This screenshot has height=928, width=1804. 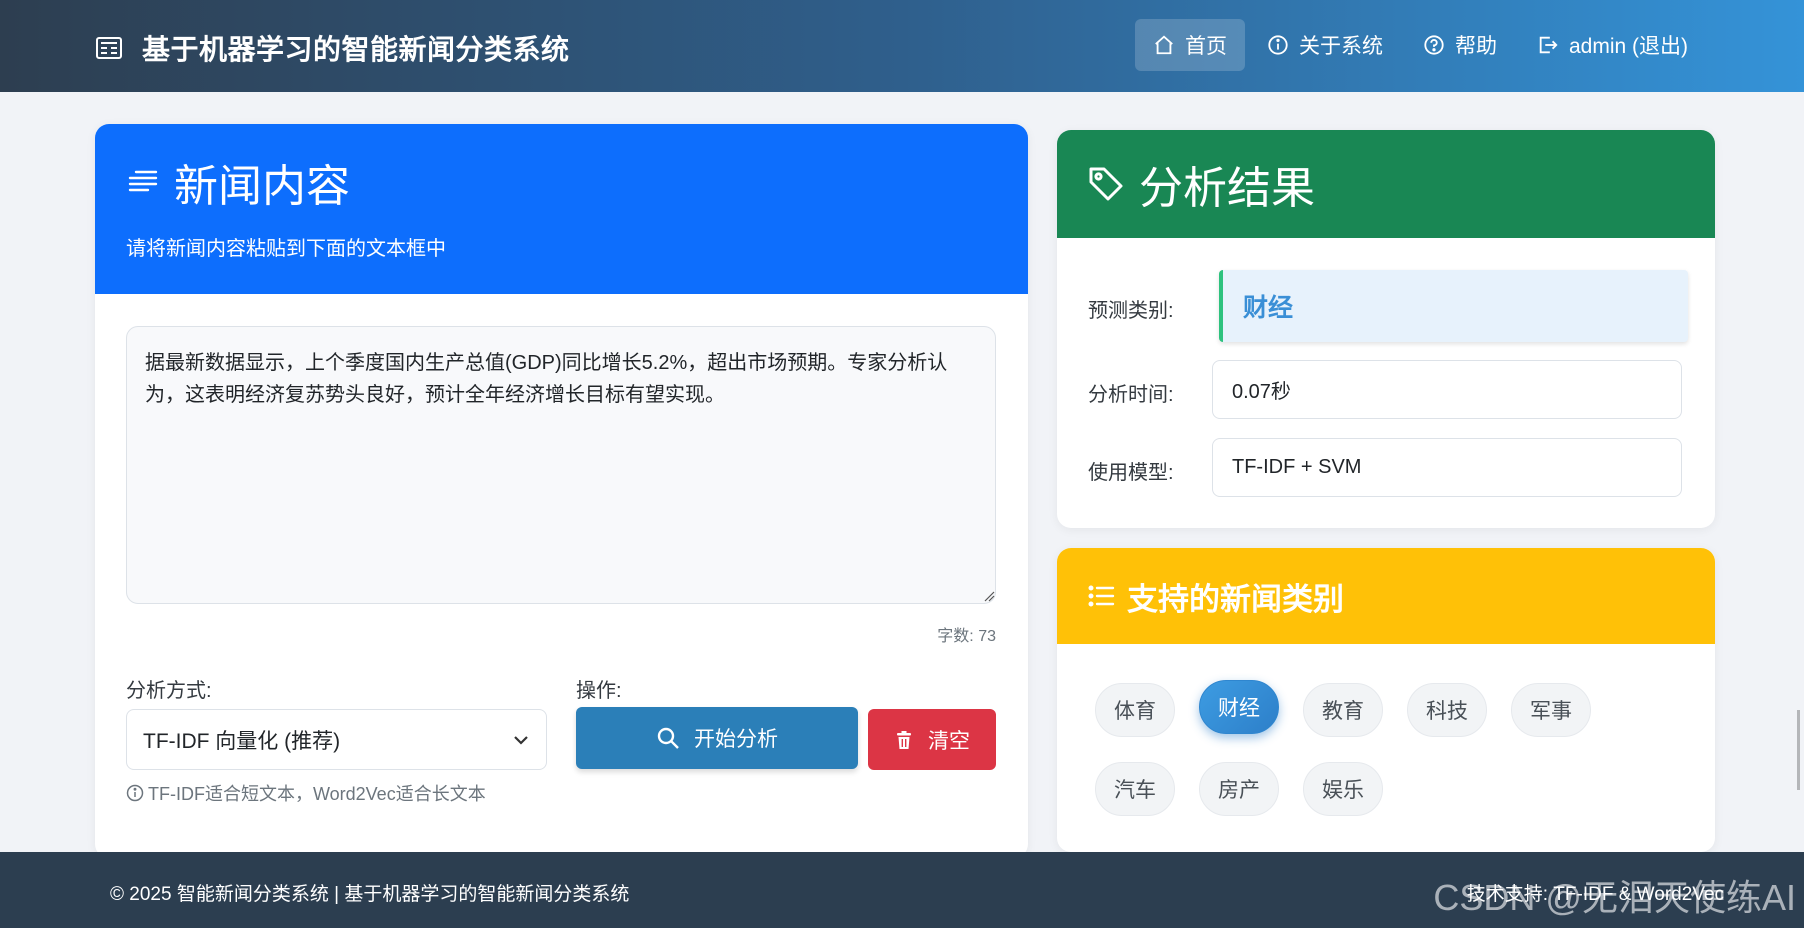 What do you see at coordinates (1386, 184) in the screenshot?
I see `result-card-header: 分析结果` at bounding box center [1386, 184].